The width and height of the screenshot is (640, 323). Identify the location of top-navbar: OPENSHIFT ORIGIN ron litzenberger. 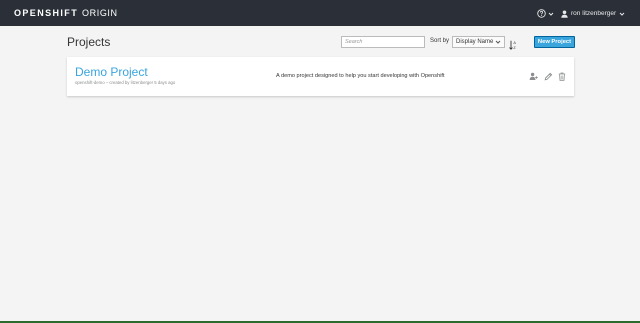
(320, 13).